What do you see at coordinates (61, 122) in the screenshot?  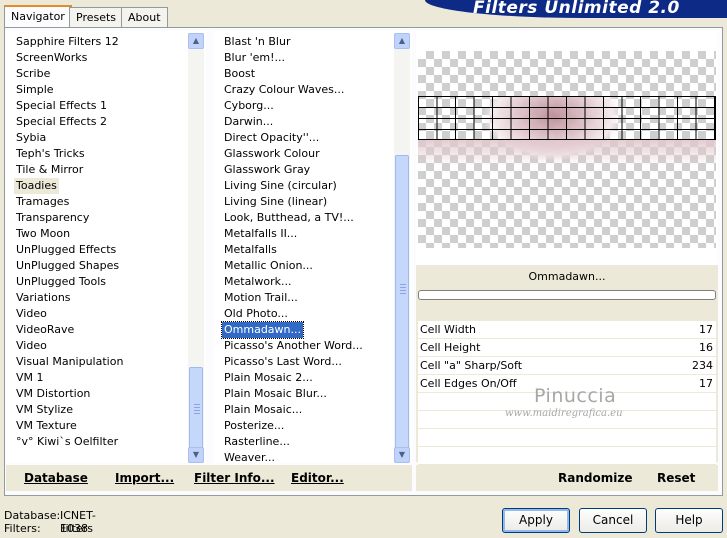 I see `list-item: Special Effects 2` at bounding box center [61, 122].